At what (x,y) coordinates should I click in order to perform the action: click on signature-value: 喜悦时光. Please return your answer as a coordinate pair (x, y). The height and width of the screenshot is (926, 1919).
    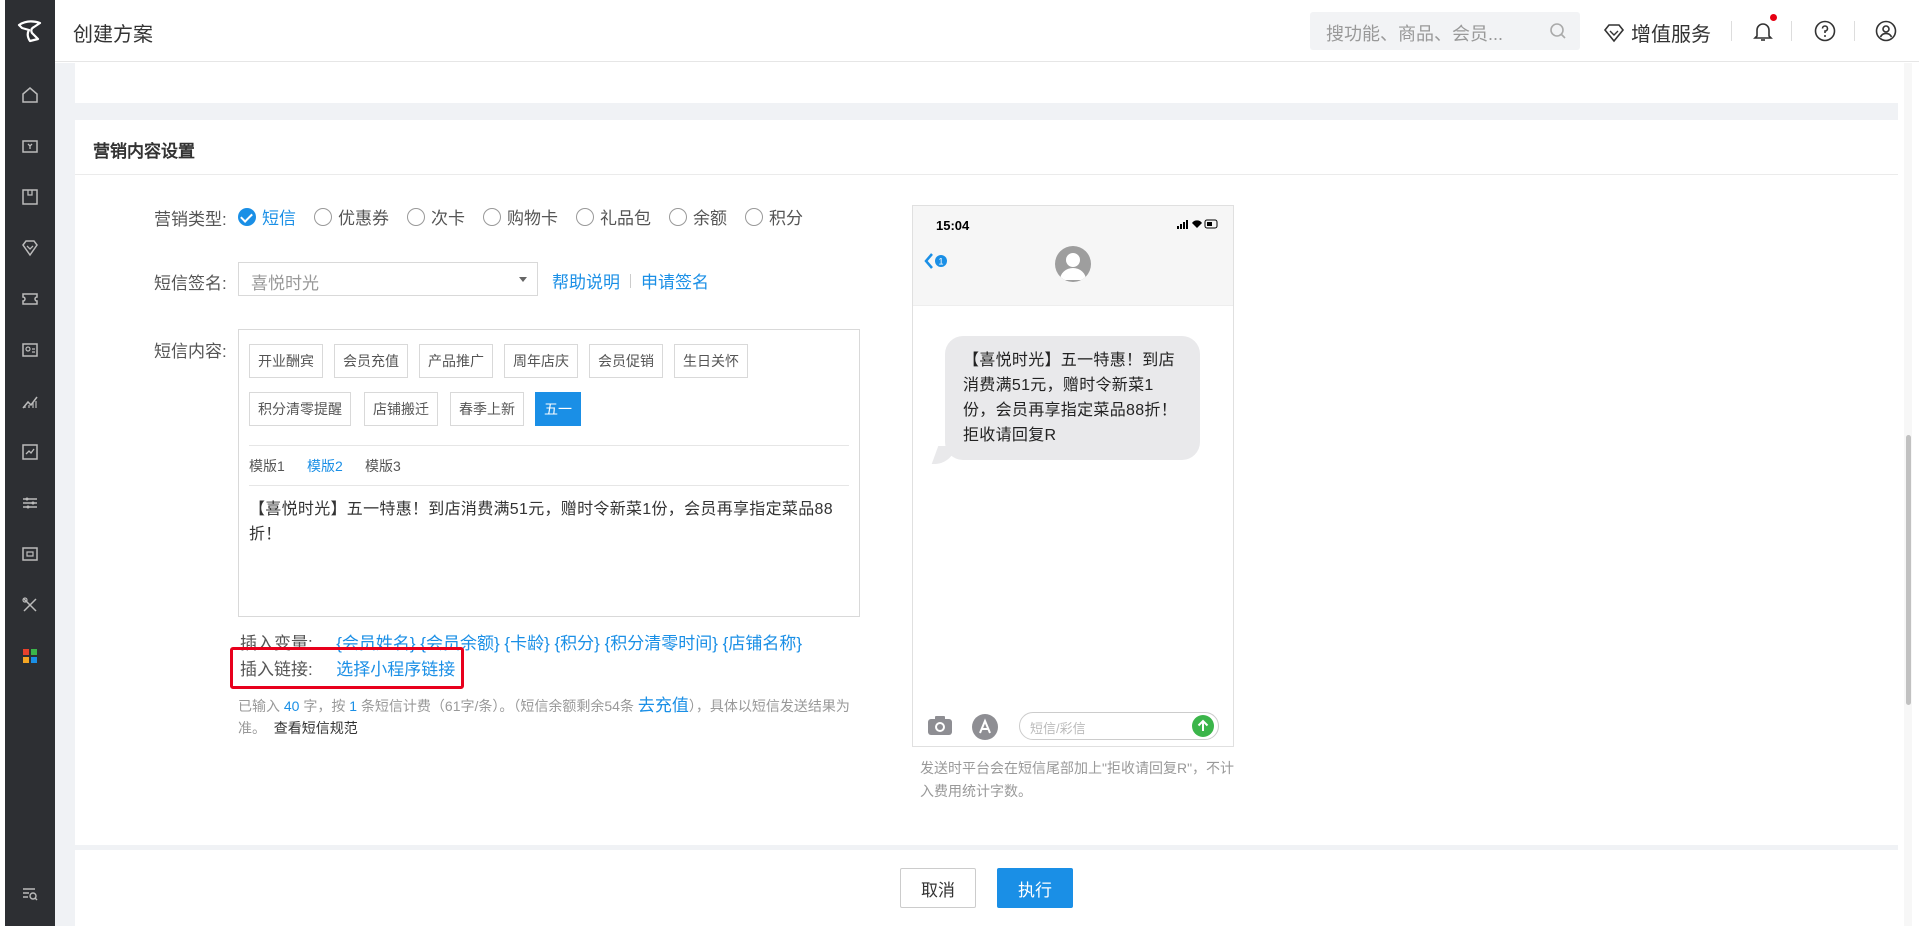
    Looking at the image, I should click on (285, 283).